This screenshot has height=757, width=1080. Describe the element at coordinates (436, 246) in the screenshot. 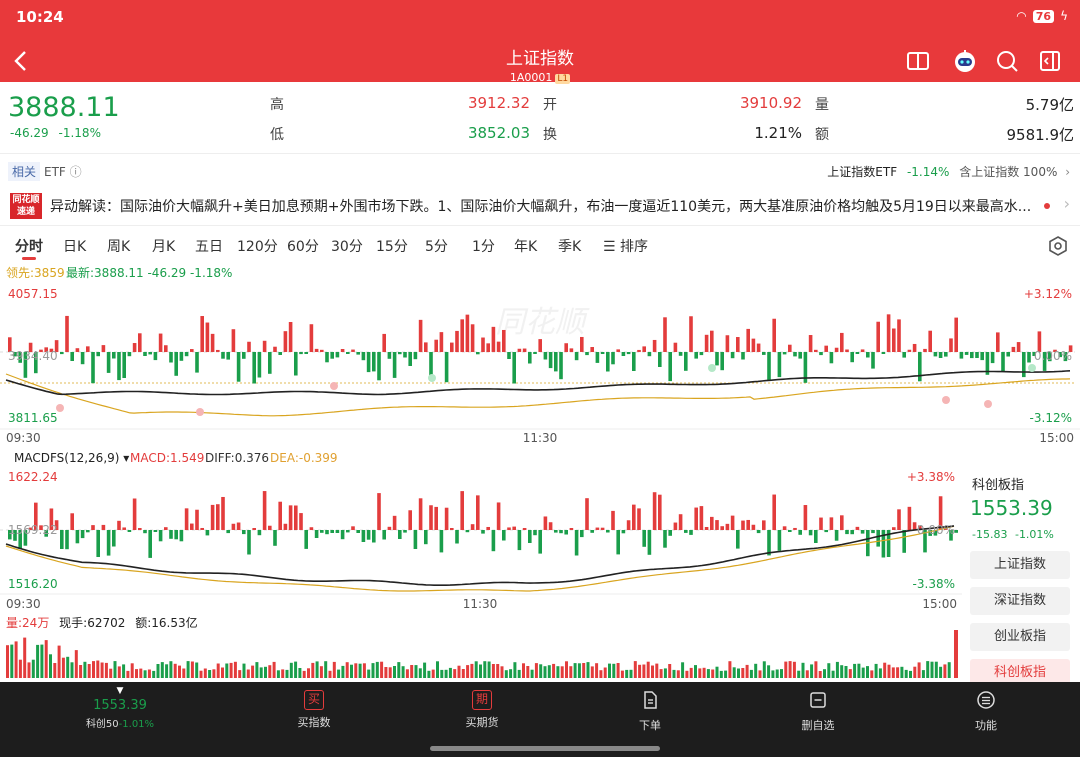

I see `tab-5min: 5分` at that location.